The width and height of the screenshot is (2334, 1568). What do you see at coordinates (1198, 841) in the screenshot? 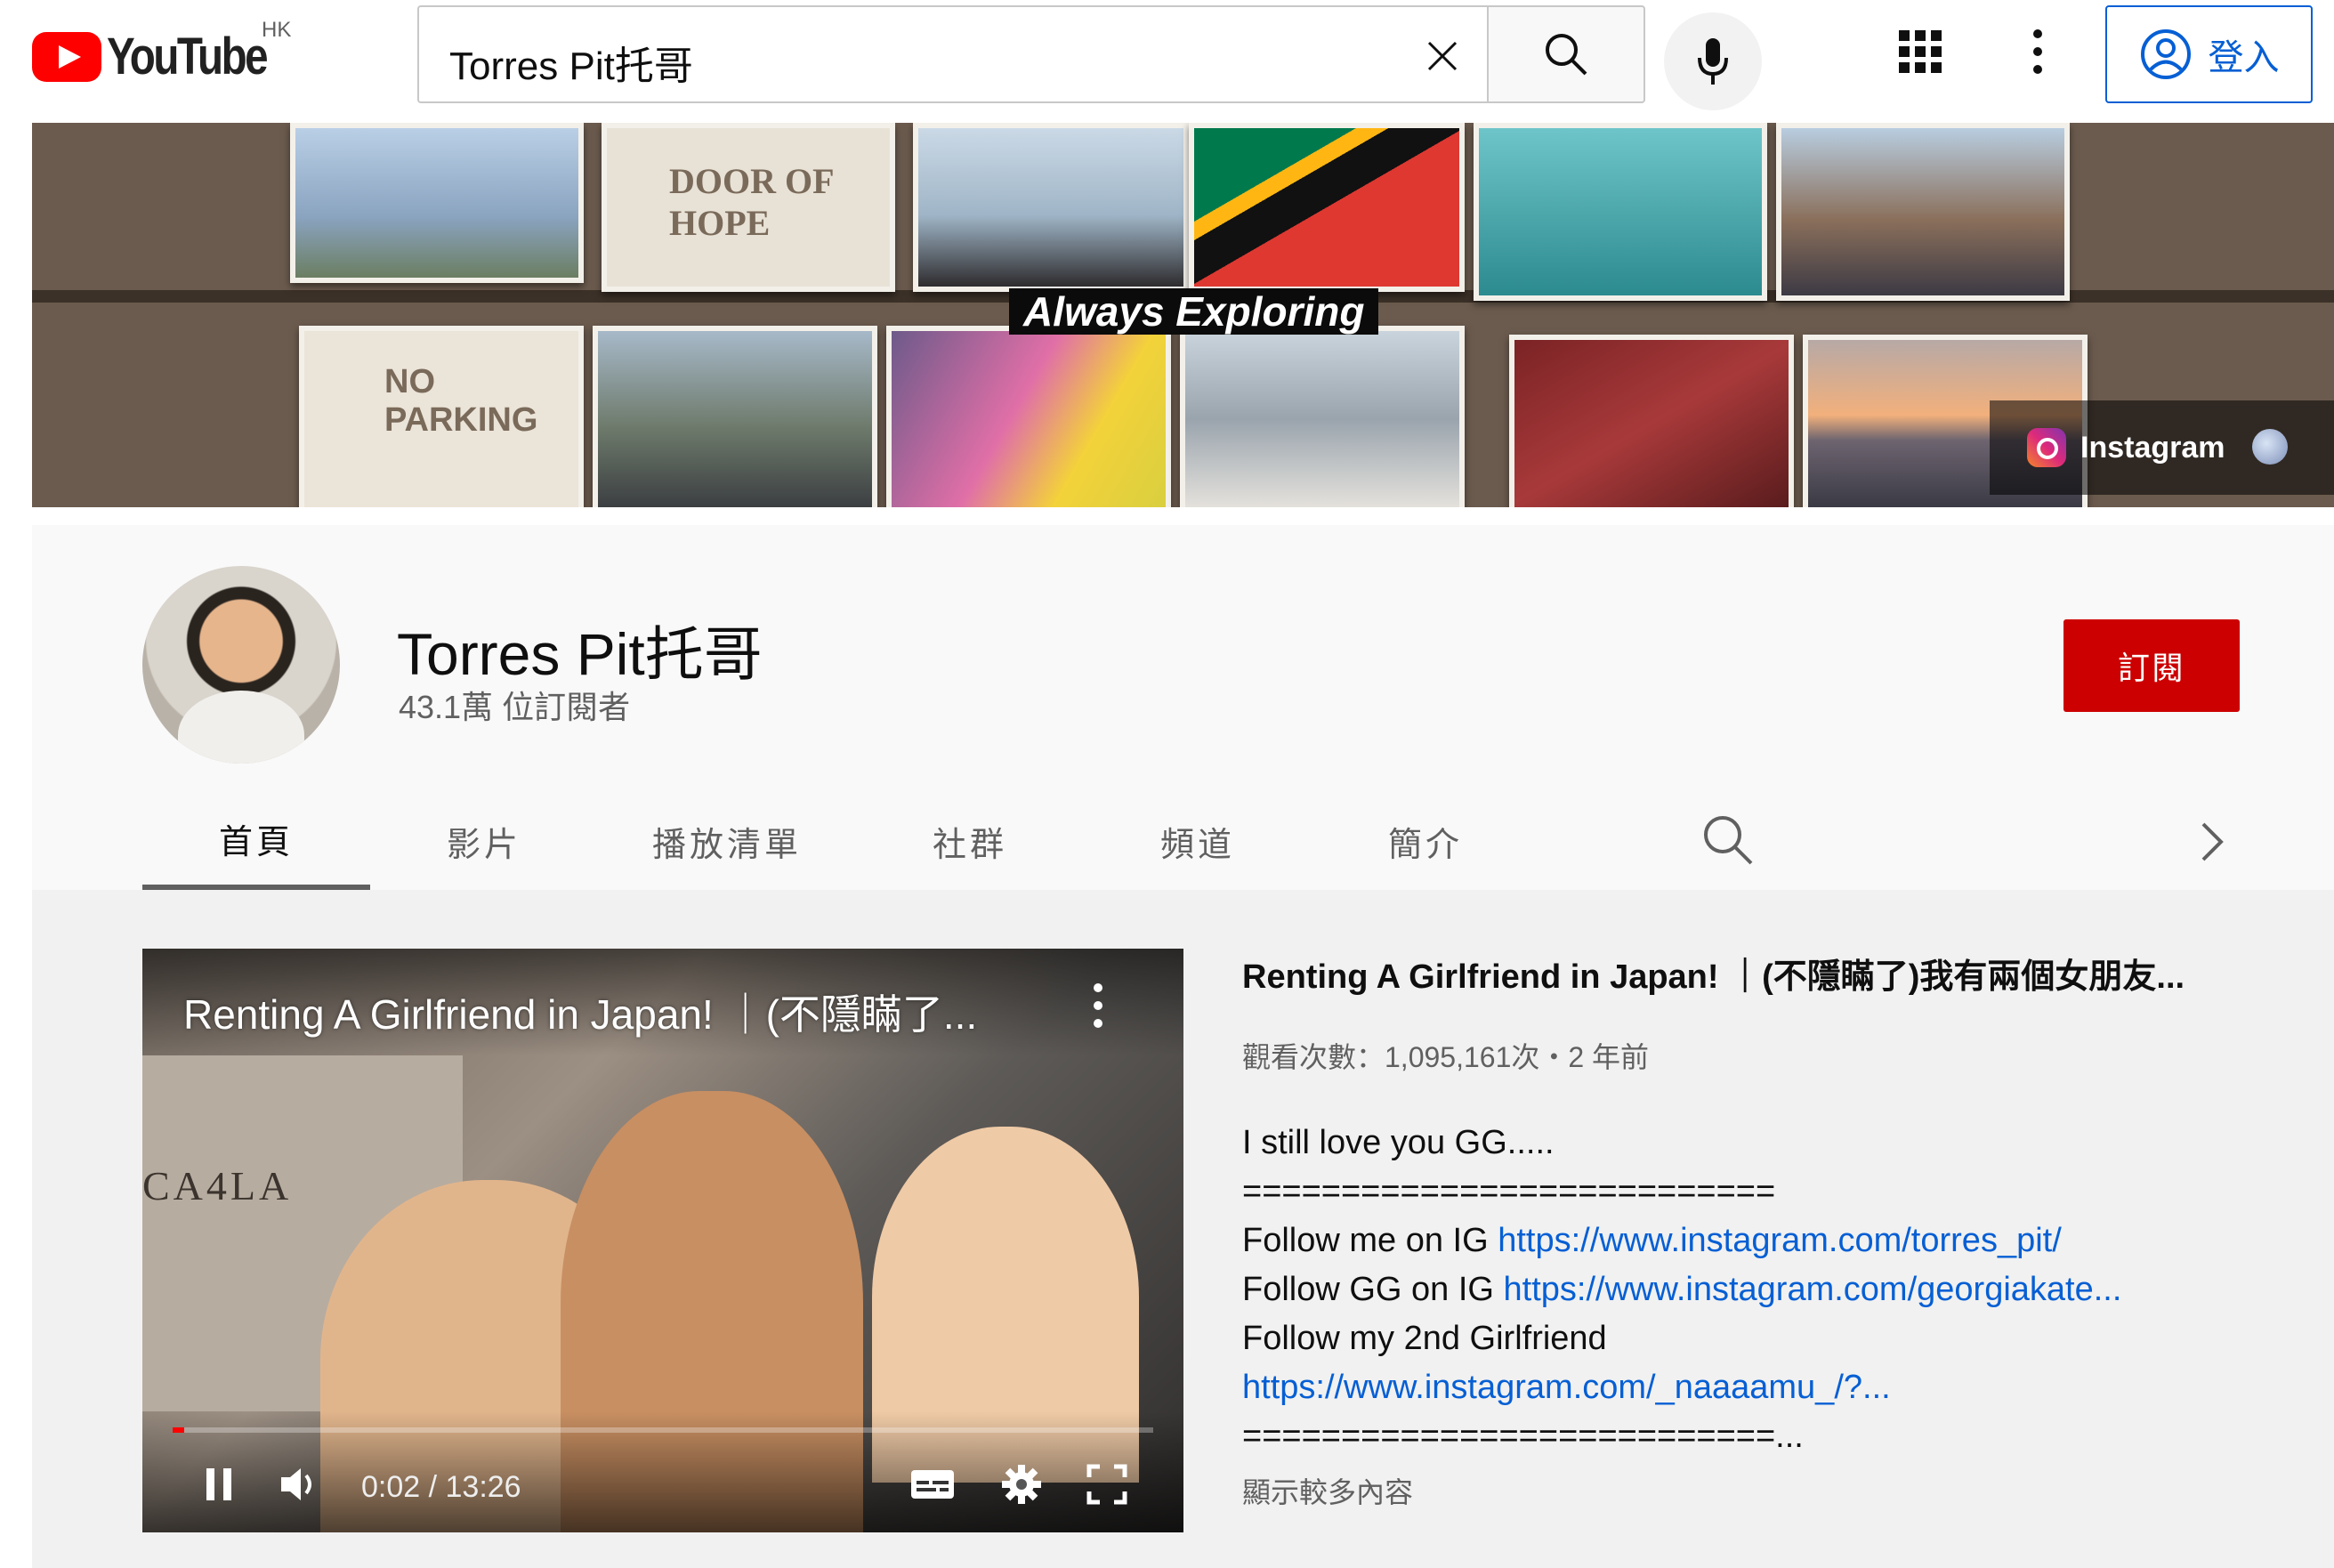
I see `tab-channels: 頻道` at bounding box center [1198, 841].